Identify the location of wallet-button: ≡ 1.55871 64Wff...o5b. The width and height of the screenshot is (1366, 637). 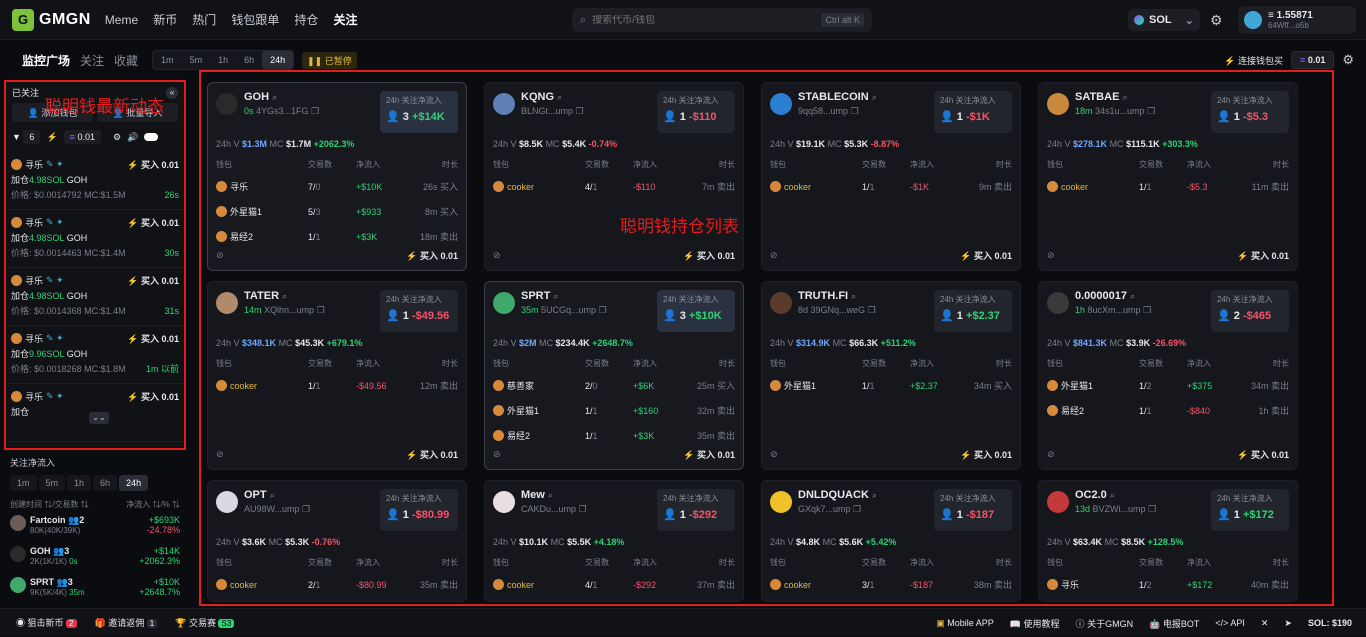
(1297, 20).